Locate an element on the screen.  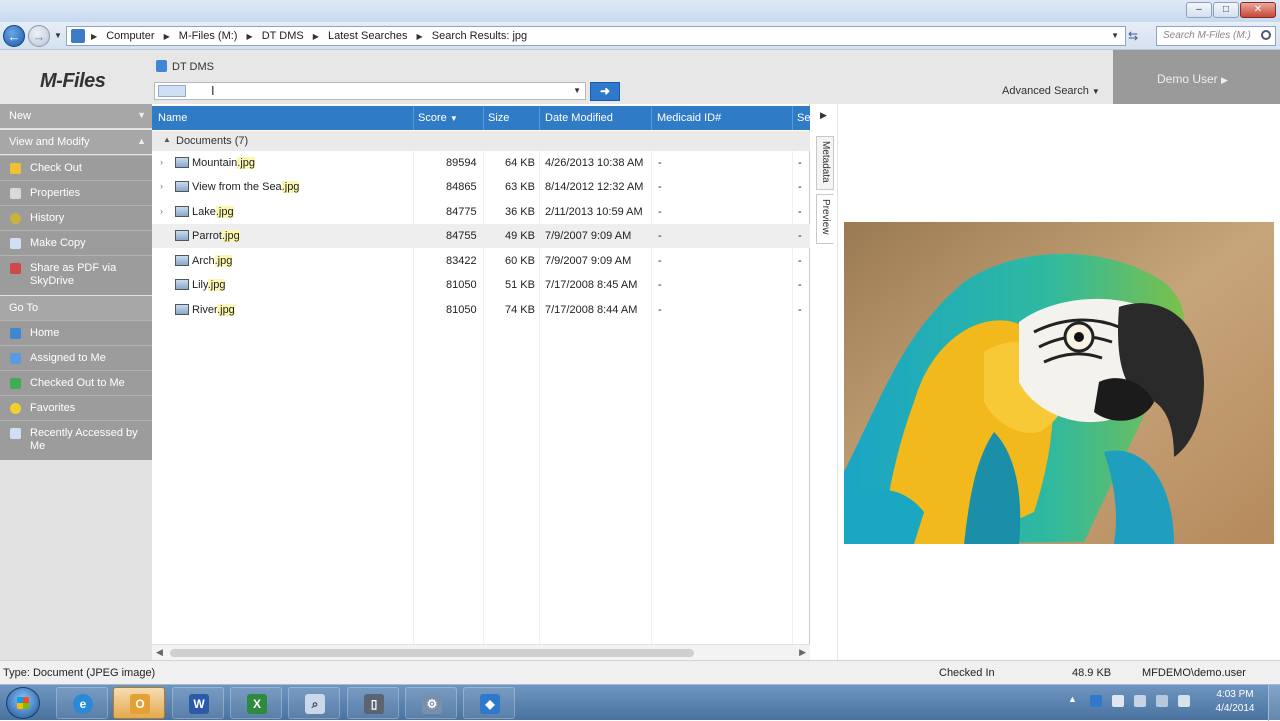
taskbar-outlook: O is located at coordinates (139, 703).